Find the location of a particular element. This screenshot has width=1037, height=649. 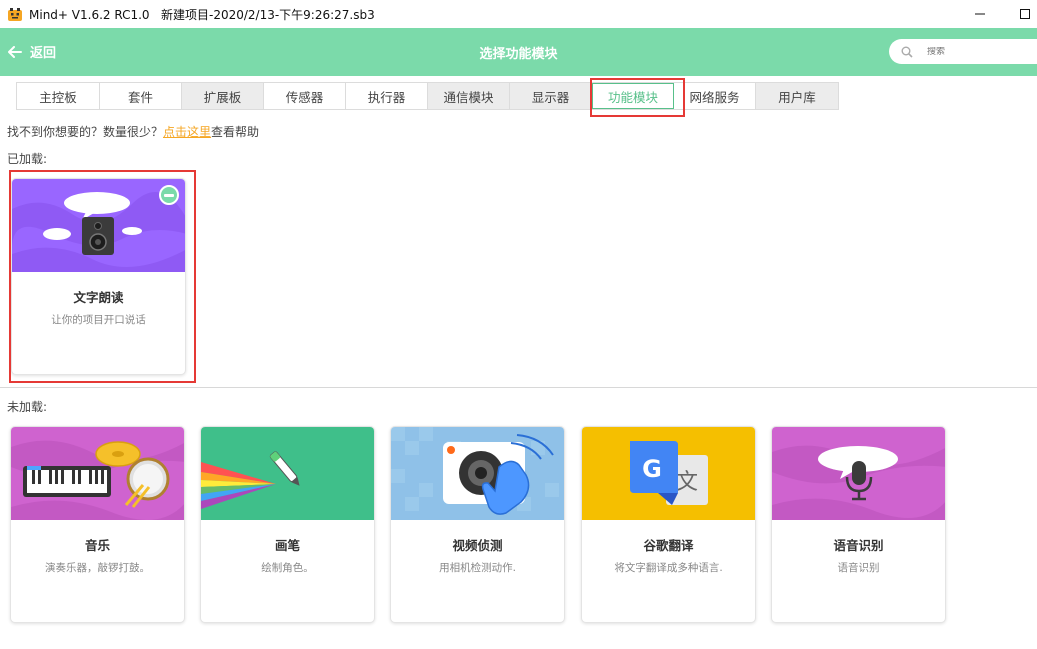

extension-name: 音乐 is located at coordinates (97, 545).